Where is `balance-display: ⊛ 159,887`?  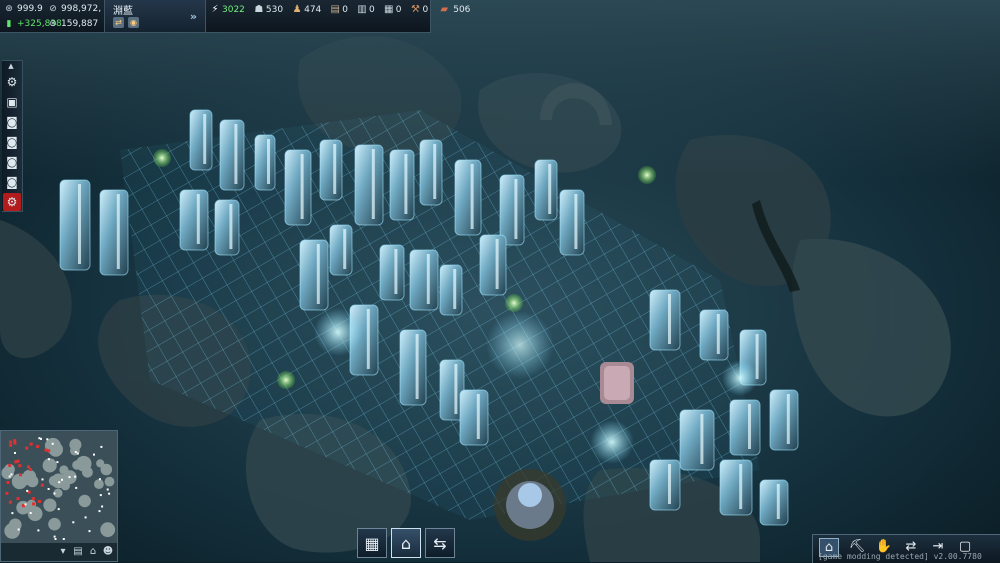 balance-display: ⊛ 159,887 is located at coordinates (73, 24).